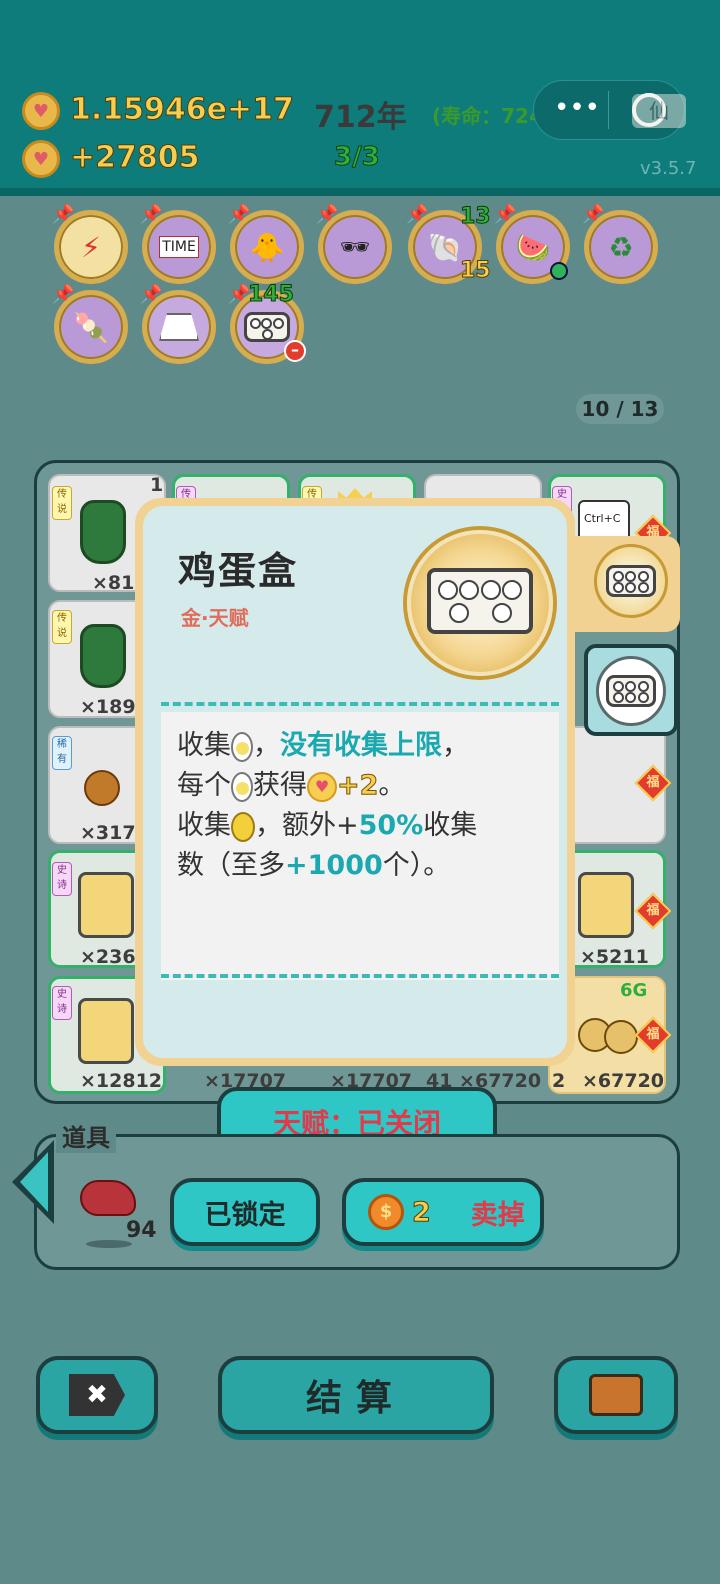 The height and width of the screenshot is (1584, 720). Describe the element at coordinates (182, 110) in the screenshot. I see `money-total: 1.15946e+17` at that location.